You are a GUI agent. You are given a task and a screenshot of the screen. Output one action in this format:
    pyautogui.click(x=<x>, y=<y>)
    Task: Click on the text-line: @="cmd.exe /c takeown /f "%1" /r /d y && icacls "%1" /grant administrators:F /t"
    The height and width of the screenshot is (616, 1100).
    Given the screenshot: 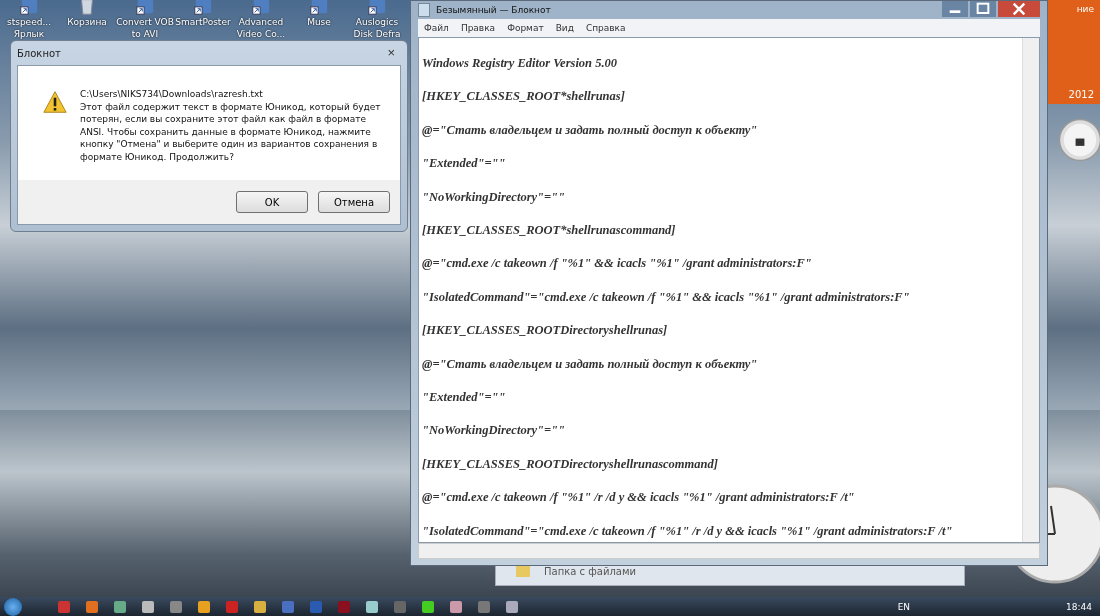 What is the action you would take?
    pyautogui.click(x=639, y=498)
    